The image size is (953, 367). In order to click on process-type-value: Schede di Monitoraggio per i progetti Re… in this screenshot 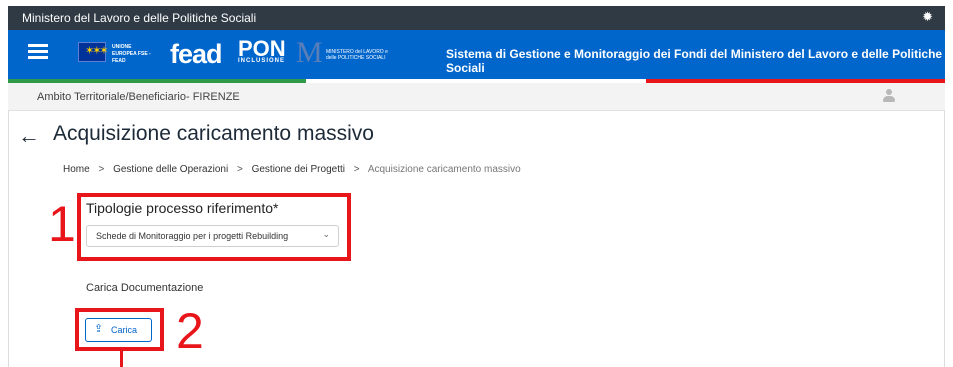, I will do `click(192, 236)`.